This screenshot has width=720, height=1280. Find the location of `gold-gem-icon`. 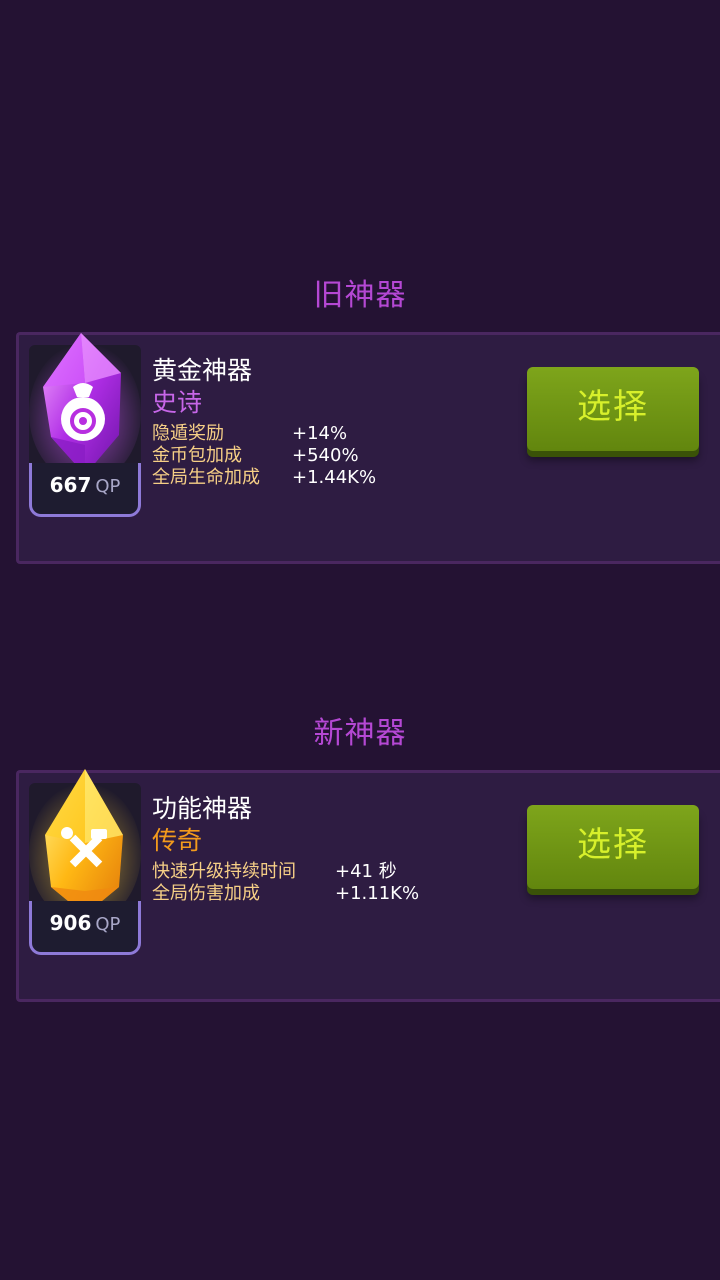

gold-gem-icon is located at coordinates (85, 846).